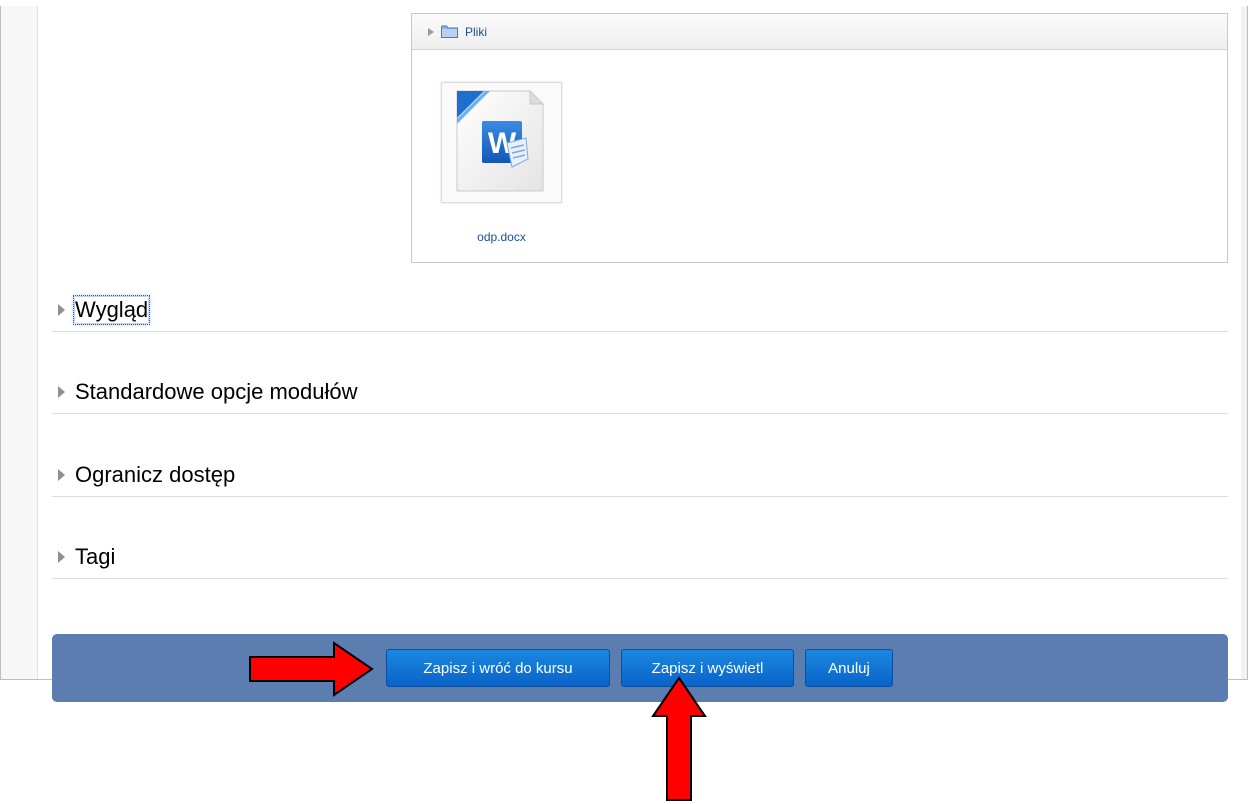 Image resolution: width=1254 pixels, height=804 pixels. What do you see at coordinates (819, 32) in the screenshot?
I see `file-manager-breadcrumb: Pliki` at bounding box center [819, 32].